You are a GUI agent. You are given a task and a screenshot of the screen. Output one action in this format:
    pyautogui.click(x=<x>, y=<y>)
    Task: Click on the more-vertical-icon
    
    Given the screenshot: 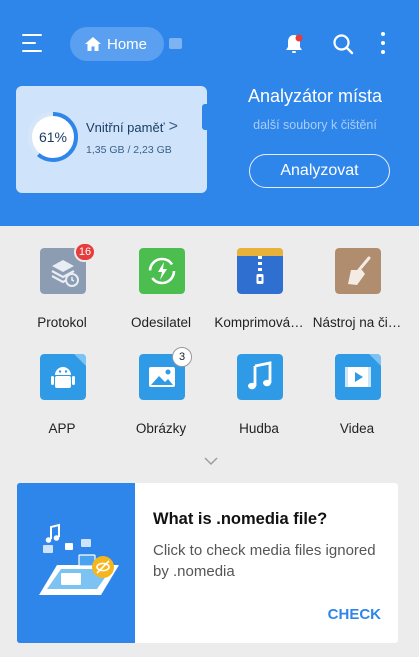 What is the action you would take?
    pyautogui.click(x=383, y=44)
    